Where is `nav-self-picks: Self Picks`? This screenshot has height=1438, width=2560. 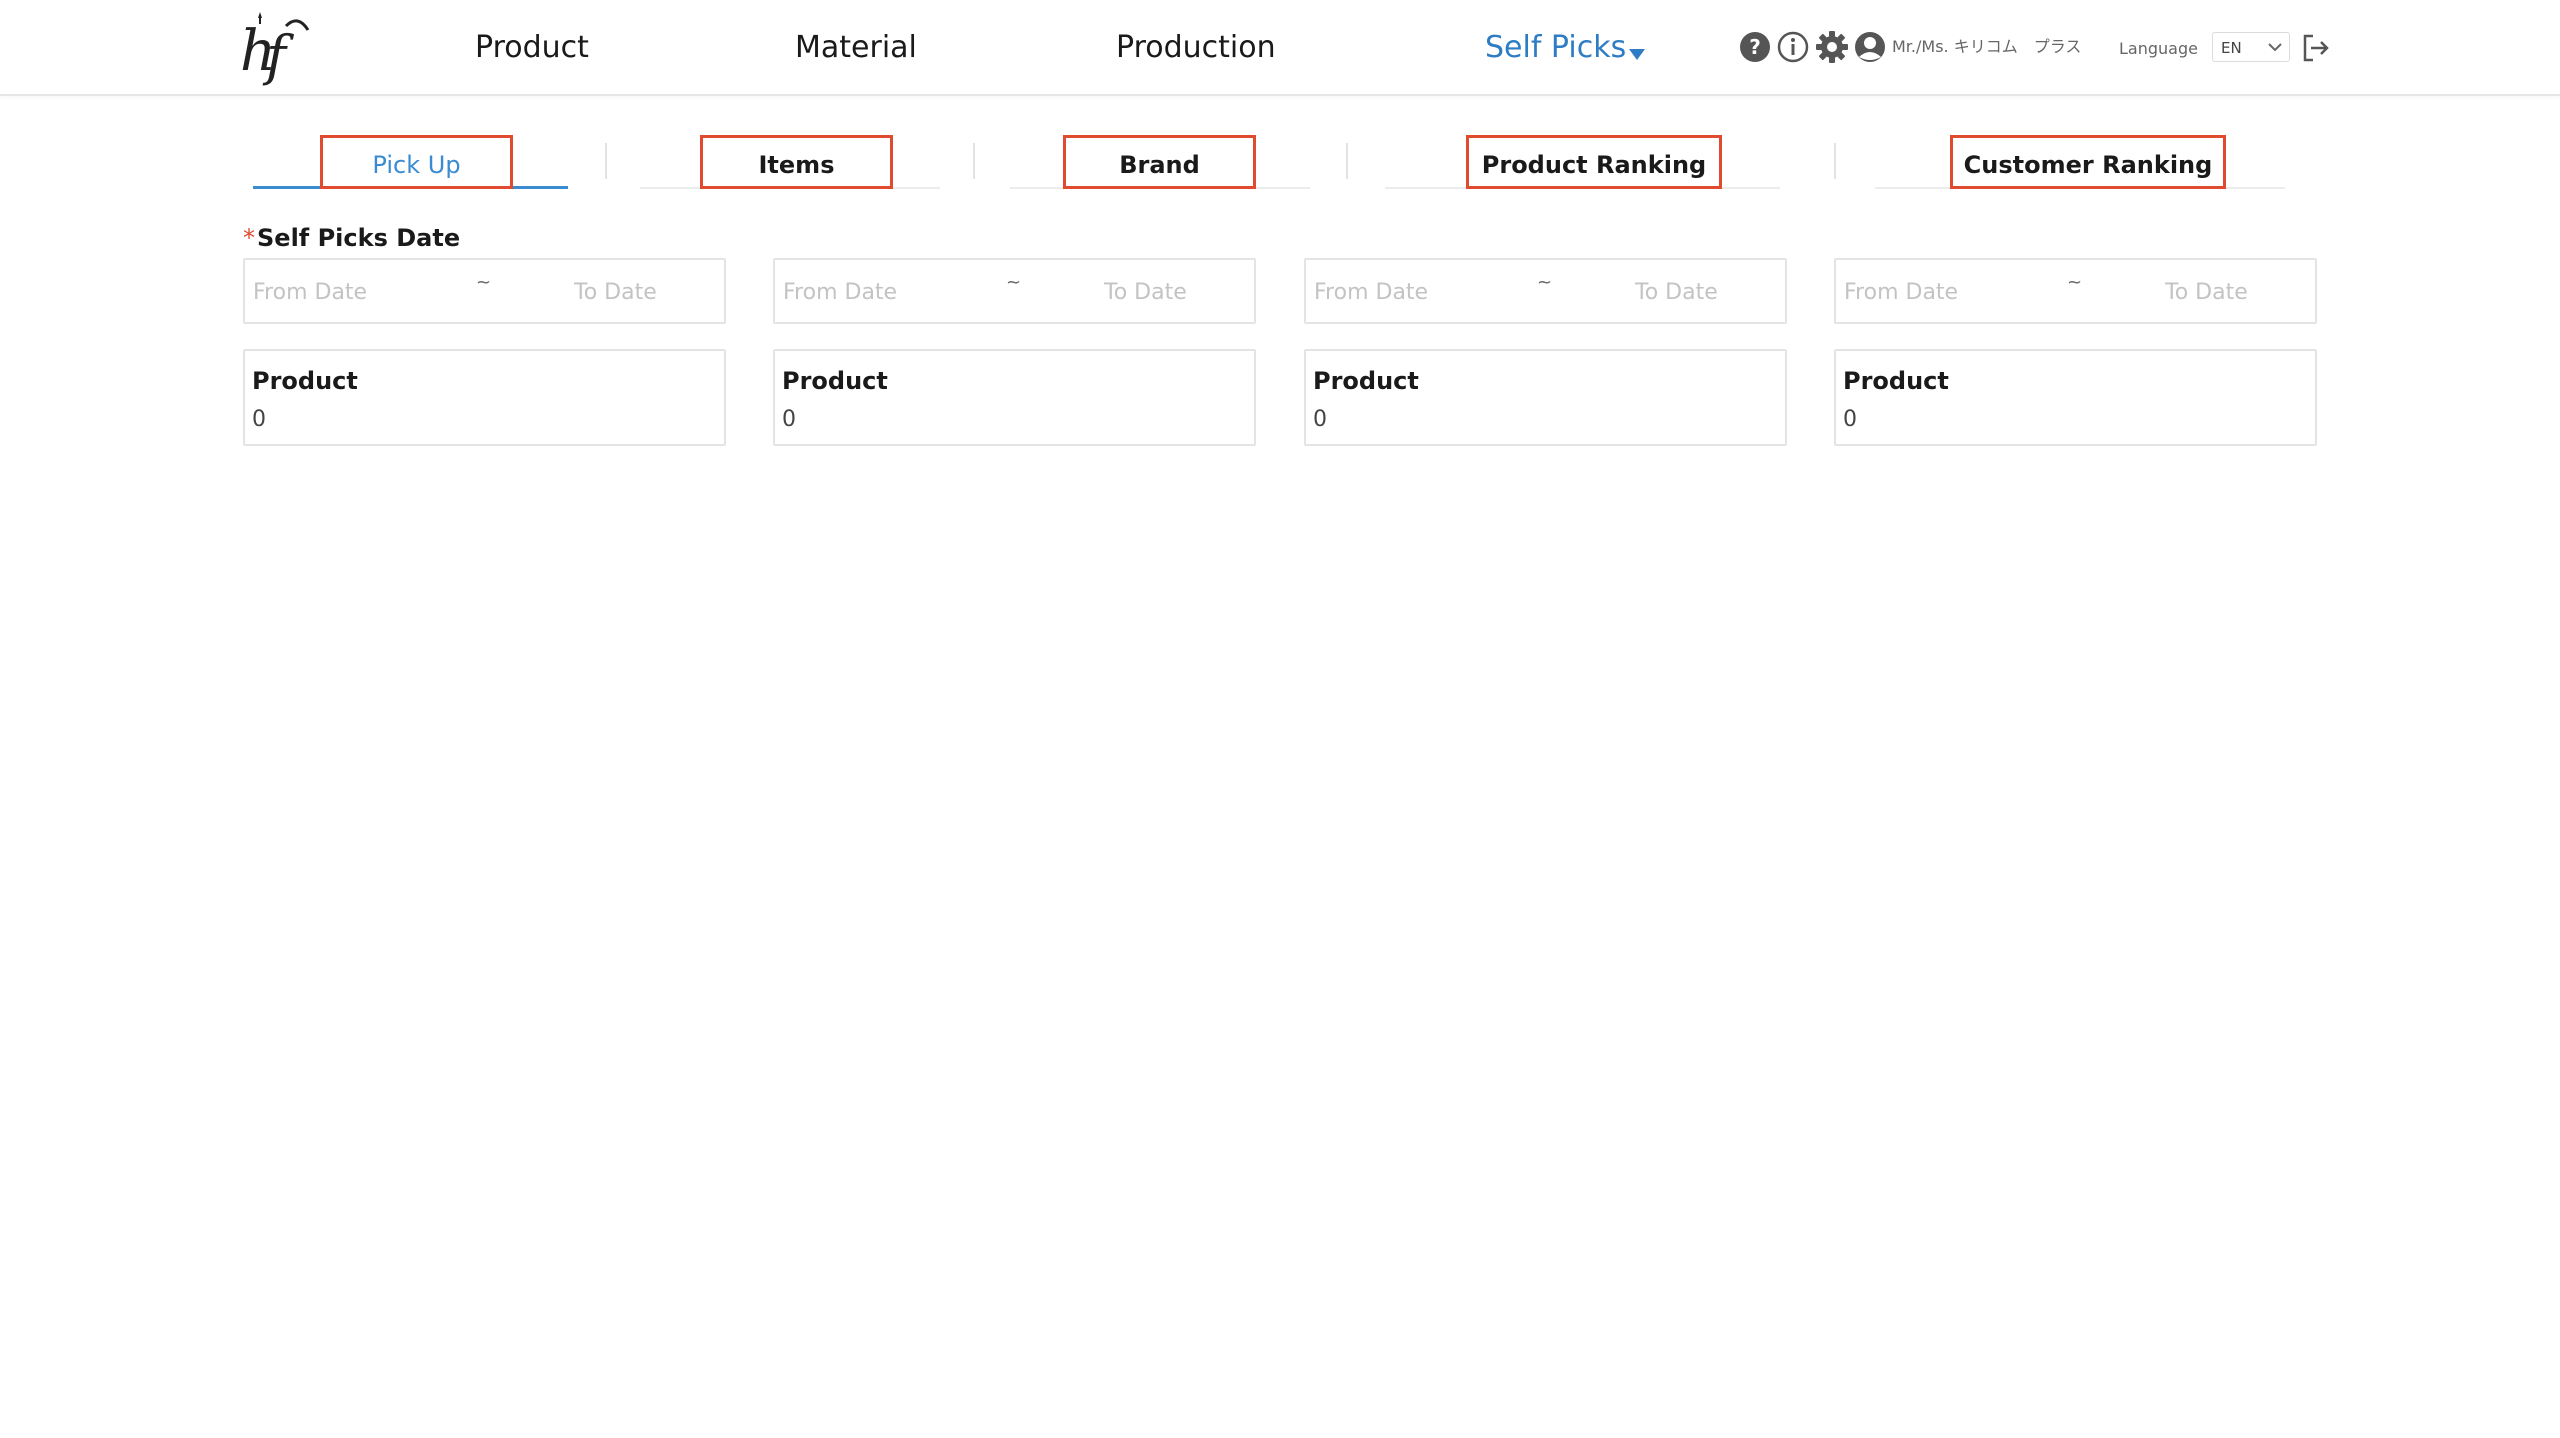 nav-self-picks: Self Picks is located at coordinates (1565, 47).